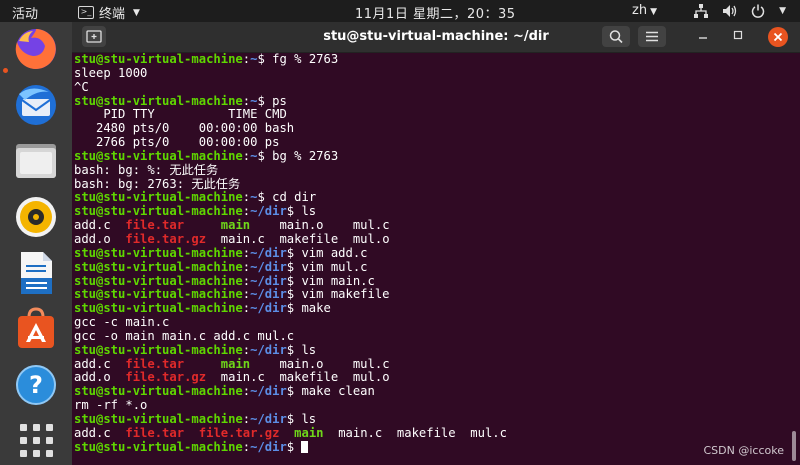 The height and width of the screenshot is (465, 800). I want to click on terminal-line: bash: bg: %: 无此任务, so click(431, 170).